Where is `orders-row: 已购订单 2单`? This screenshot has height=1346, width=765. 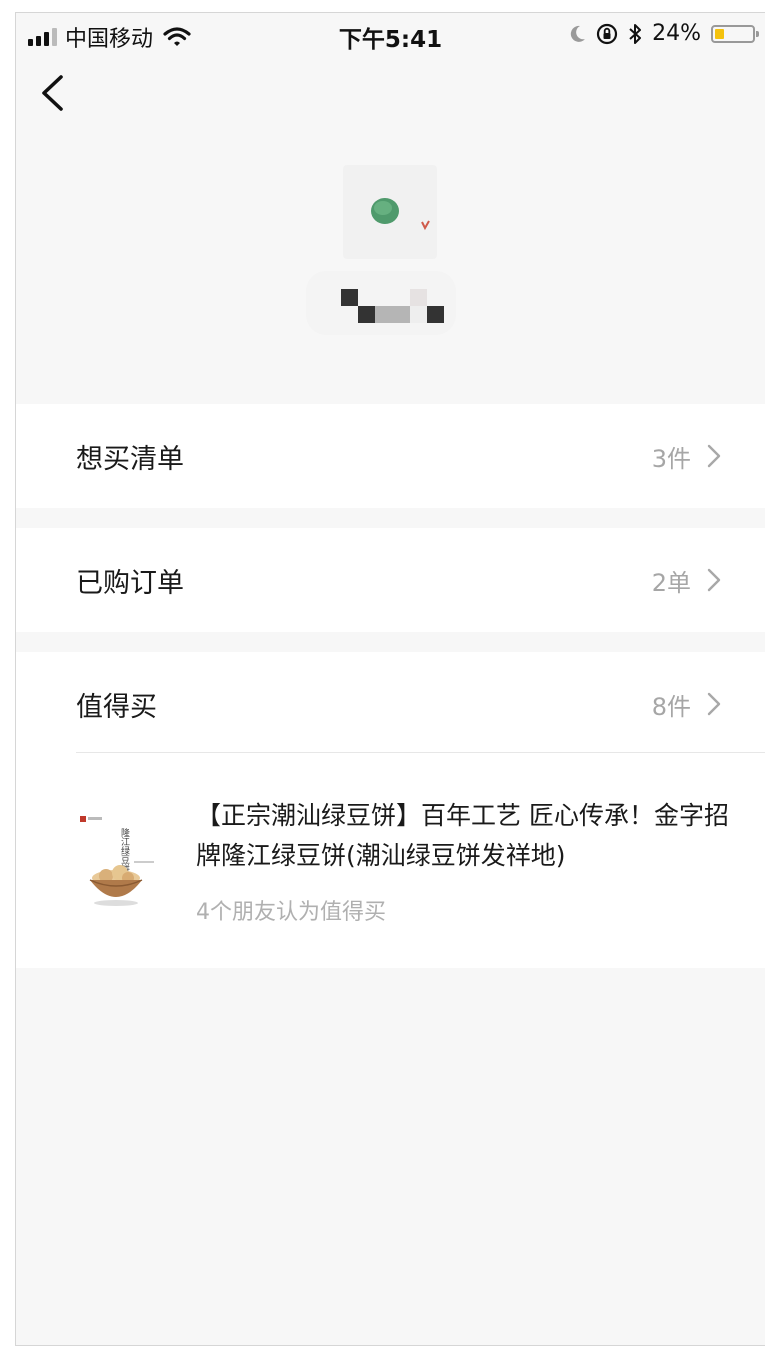
orders-row: 已购订单 2单 is located at coordinates (390, 580).